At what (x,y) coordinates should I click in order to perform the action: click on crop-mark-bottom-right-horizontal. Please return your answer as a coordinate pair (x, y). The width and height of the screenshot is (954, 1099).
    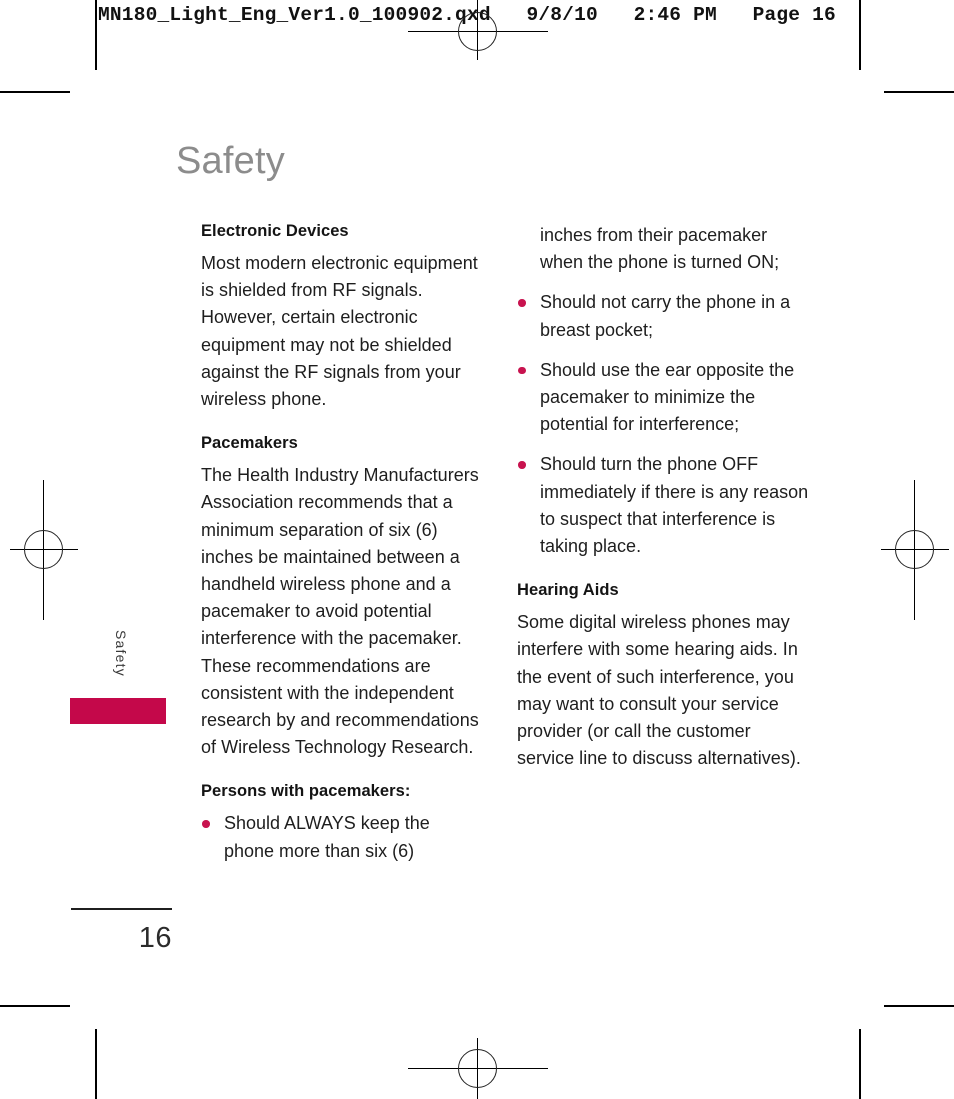
    Looking at the image, I should click on (919, 1006).